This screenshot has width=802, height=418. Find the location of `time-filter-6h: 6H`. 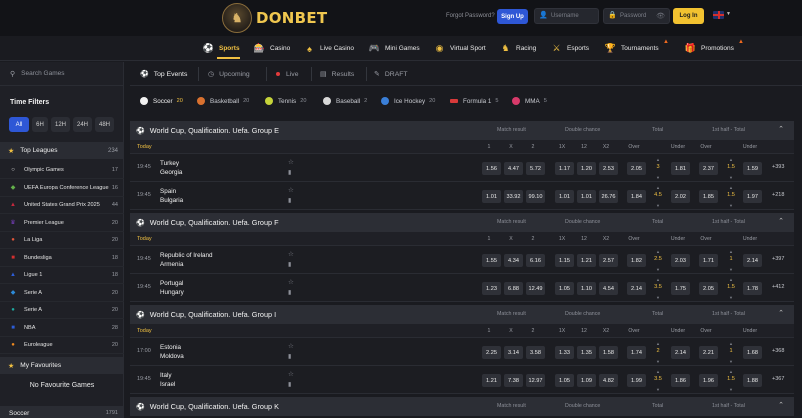

time-filter-6h: 6H is located at coordinates (40, 124).